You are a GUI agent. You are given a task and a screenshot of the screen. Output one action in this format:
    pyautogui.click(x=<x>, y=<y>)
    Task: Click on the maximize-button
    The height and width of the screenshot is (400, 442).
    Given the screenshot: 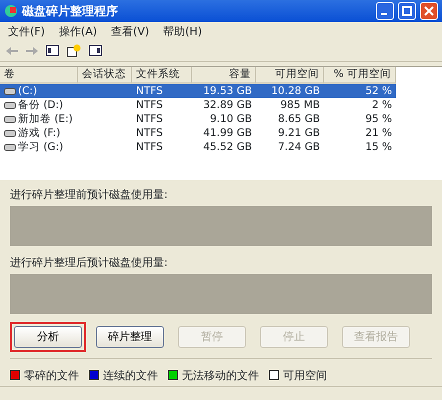 What is the action you would take?
    pyautogui.click(x=407, y=11)
    